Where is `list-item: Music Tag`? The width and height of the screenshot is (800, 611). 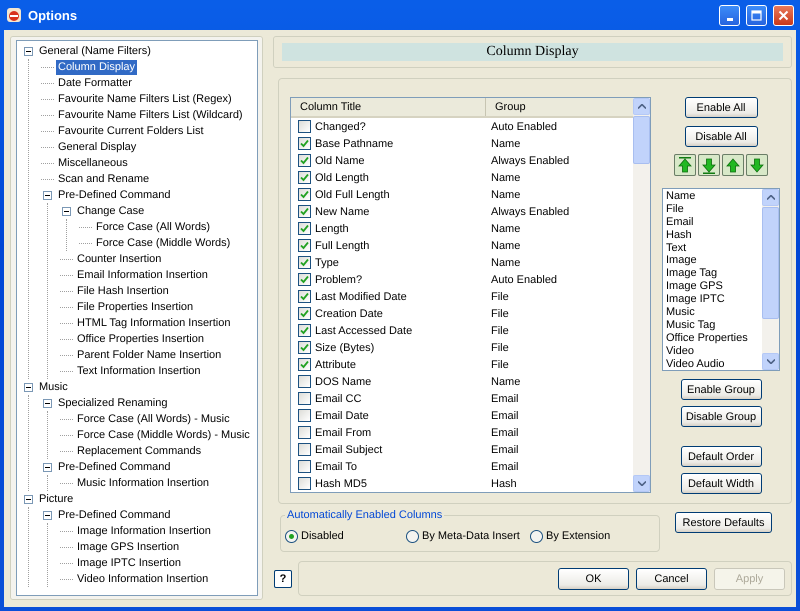
list-item: Music Tag is located at coordinates (712, 325).